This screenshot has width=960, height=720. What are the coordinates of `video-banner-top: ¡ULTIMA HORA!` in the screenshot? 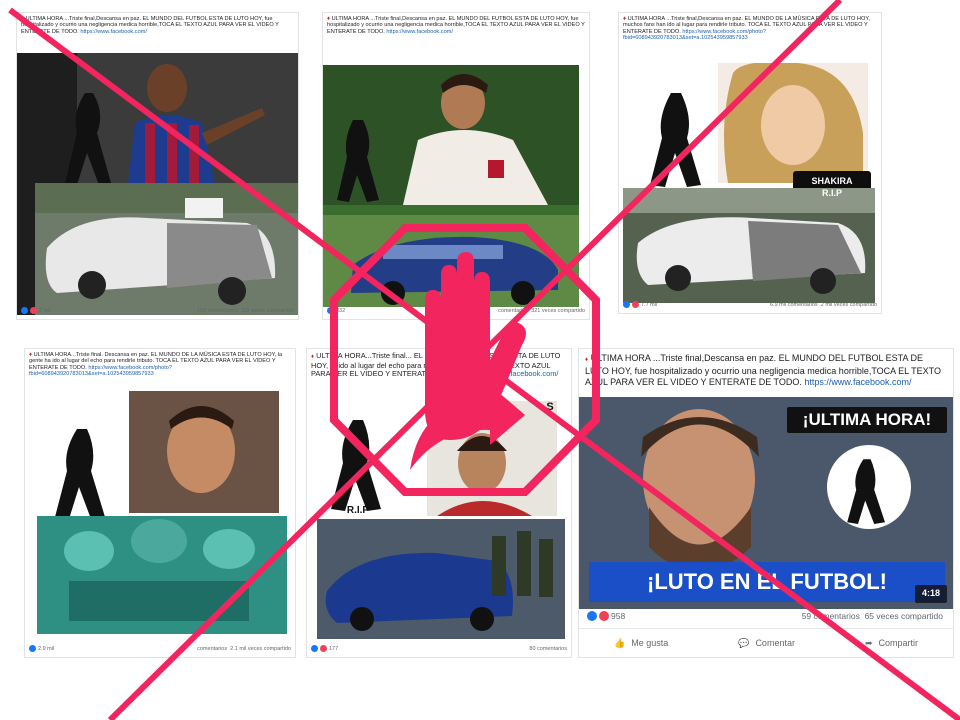 It's located at (867, 419).